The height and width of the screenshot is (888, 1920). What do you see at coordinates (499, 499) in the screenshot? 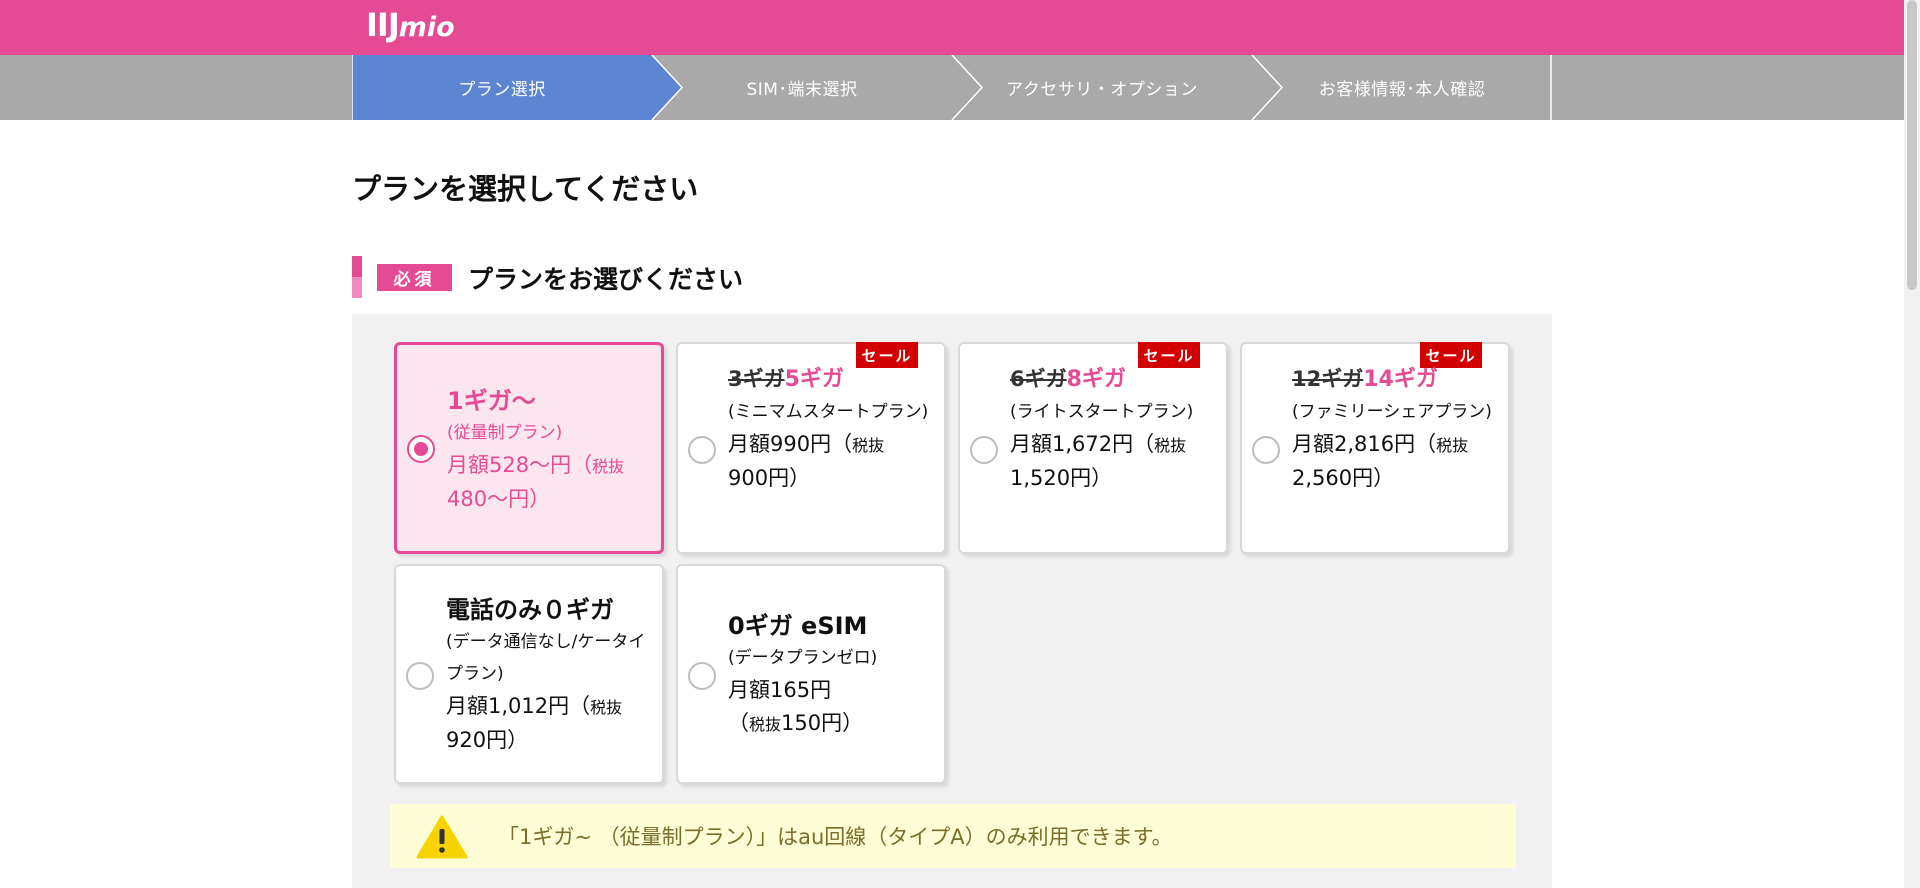
I see `plan-price-tax-excluded: 480～円）` at bounding box center [499, 499].